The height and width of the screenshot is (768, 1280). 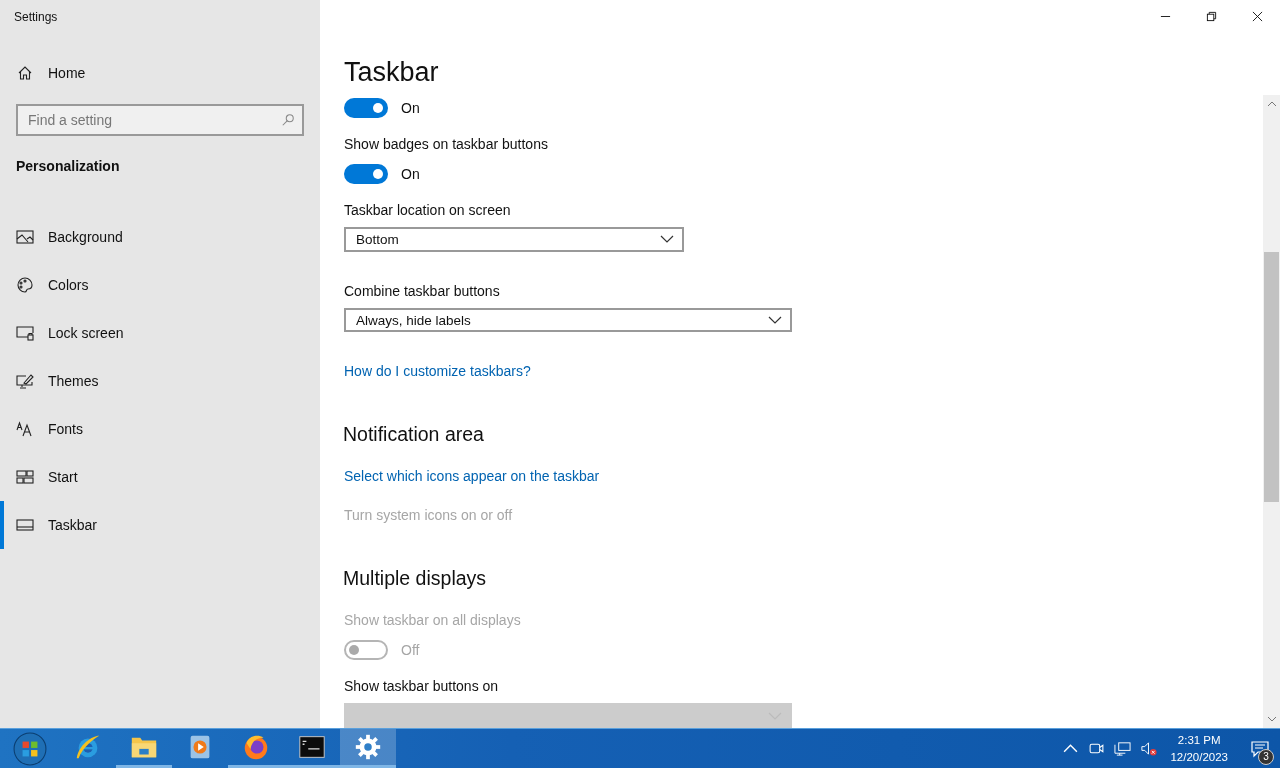 I want to click on sidebar-item: Background, so click(x=160, y=237).